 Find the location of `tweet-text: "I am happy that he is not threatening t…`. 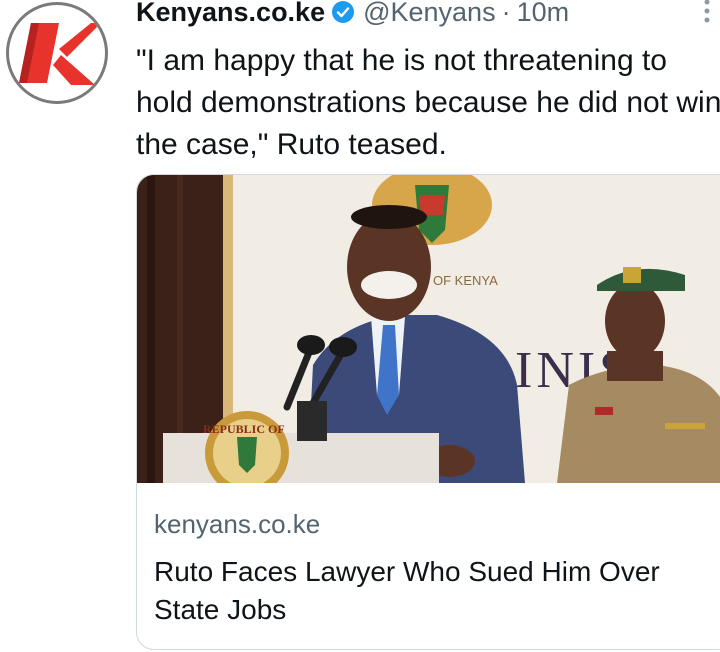

tweet-text: "I am happy that he is not threatening t… is located at coordinates (428, 102).